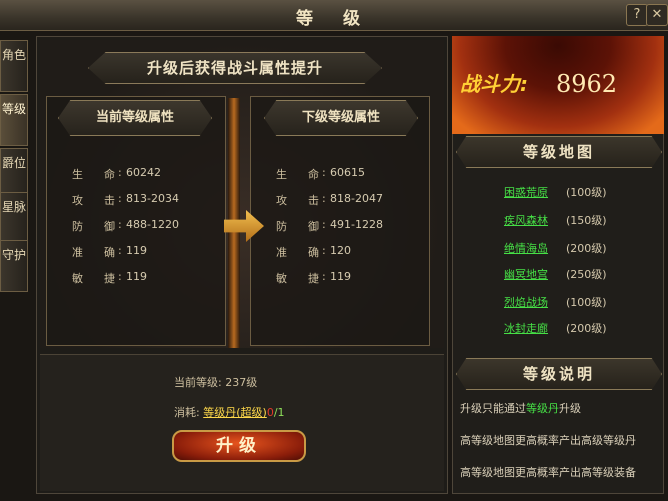 The width and height of the screenshot is (668, 501). Describe the element at coordinates (13, 109) in the screenshot. I see `tab-label: 等级` at that location.